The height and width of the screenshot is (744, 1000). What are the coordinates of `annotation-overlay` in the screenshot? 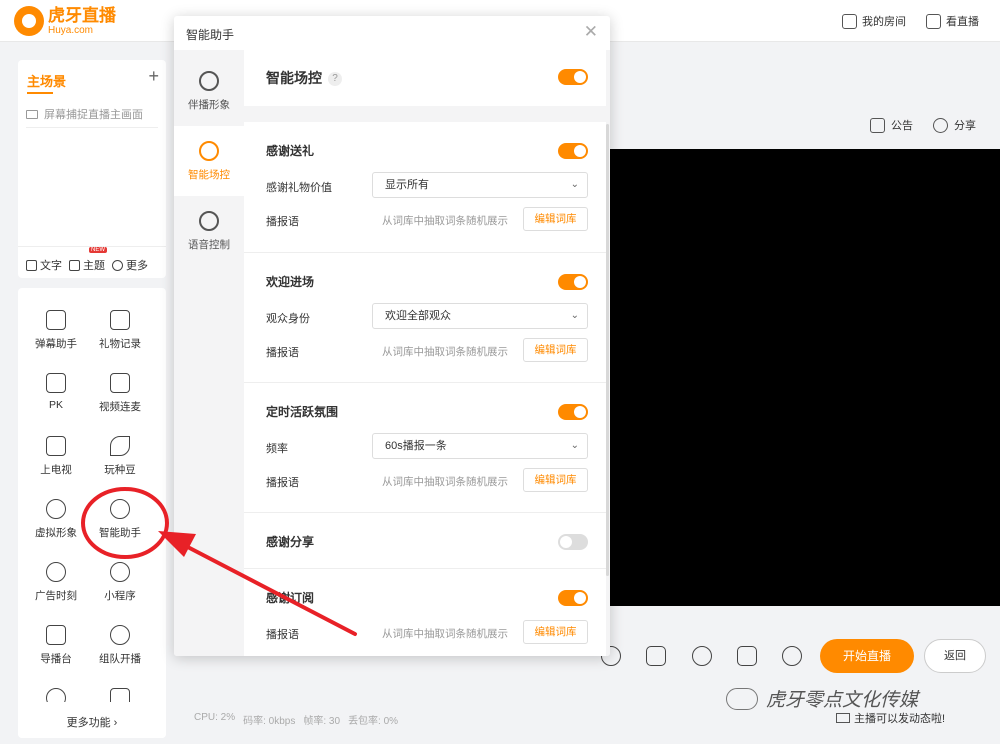 It's located at (219, 561).